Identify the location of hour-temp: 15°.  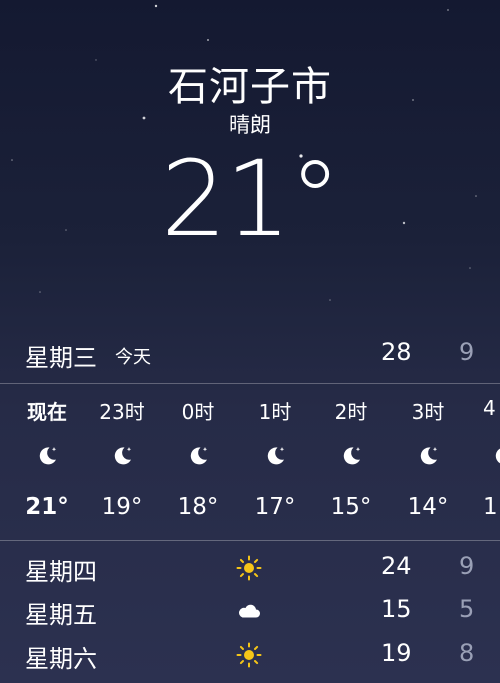
(351, 507).